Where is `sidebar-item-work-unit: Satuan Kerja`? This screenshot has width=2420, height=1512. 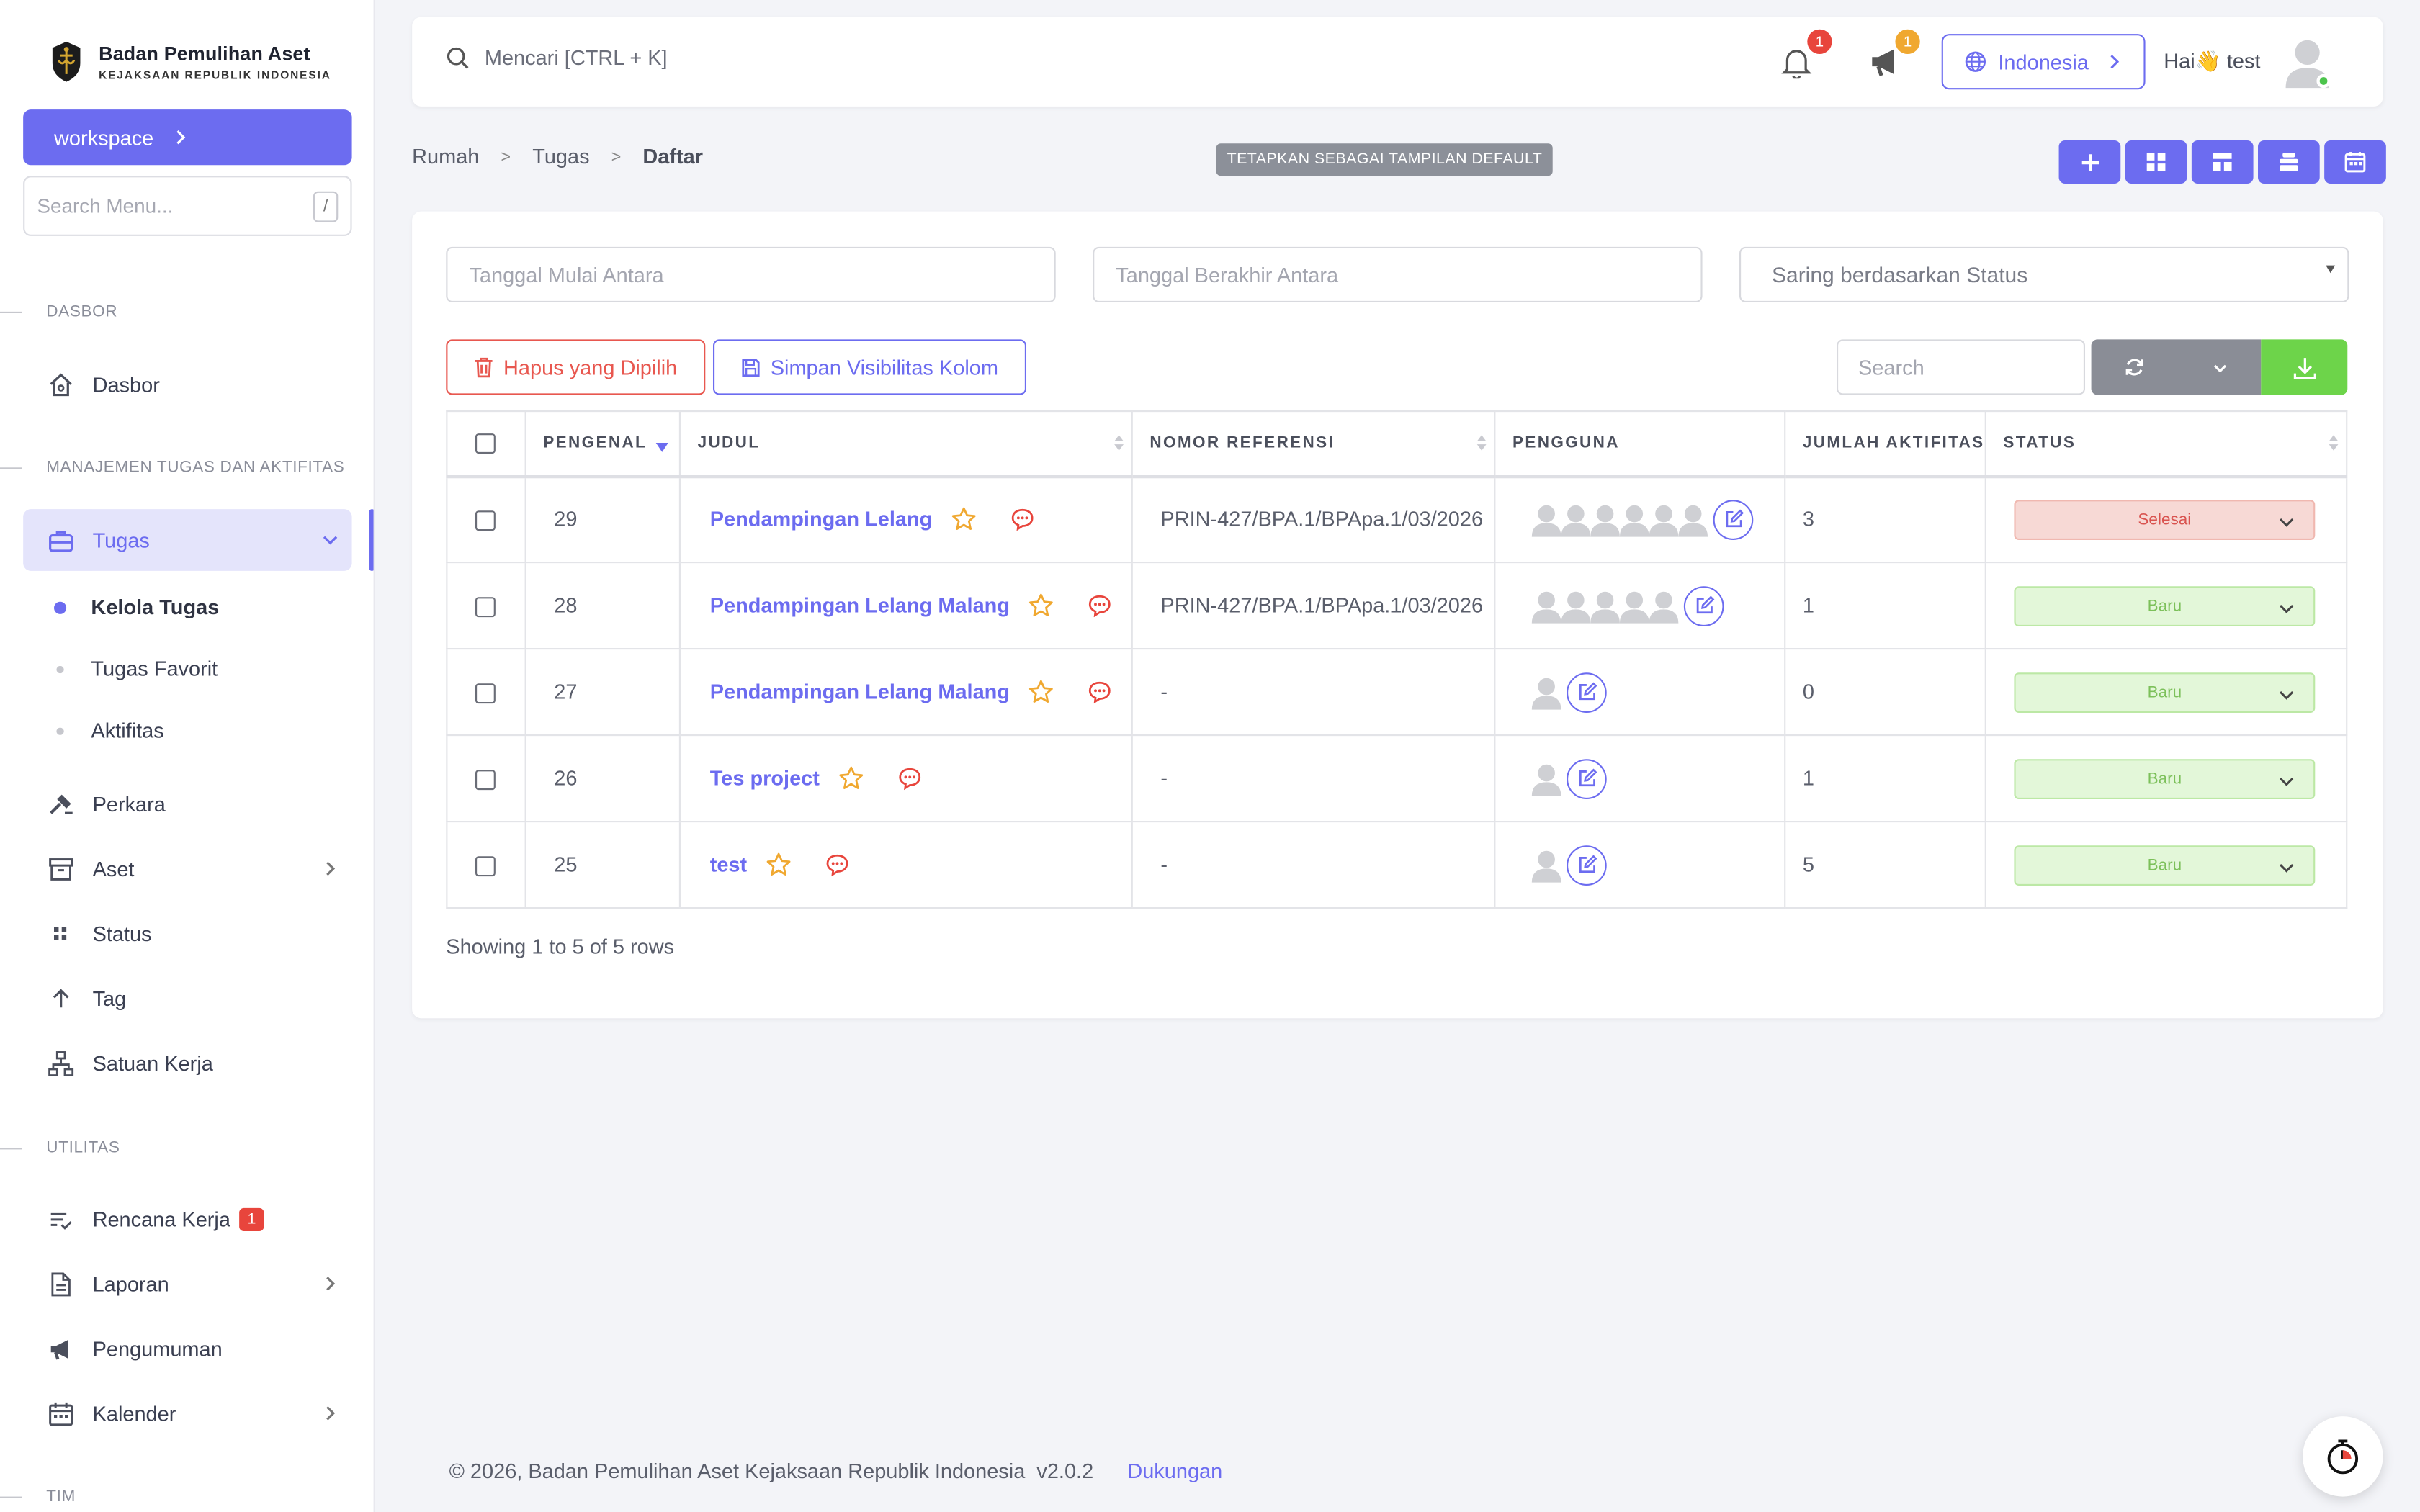
sidebar-item-work-unit: Satuan Kerja is located at coordinates (192, 1063).